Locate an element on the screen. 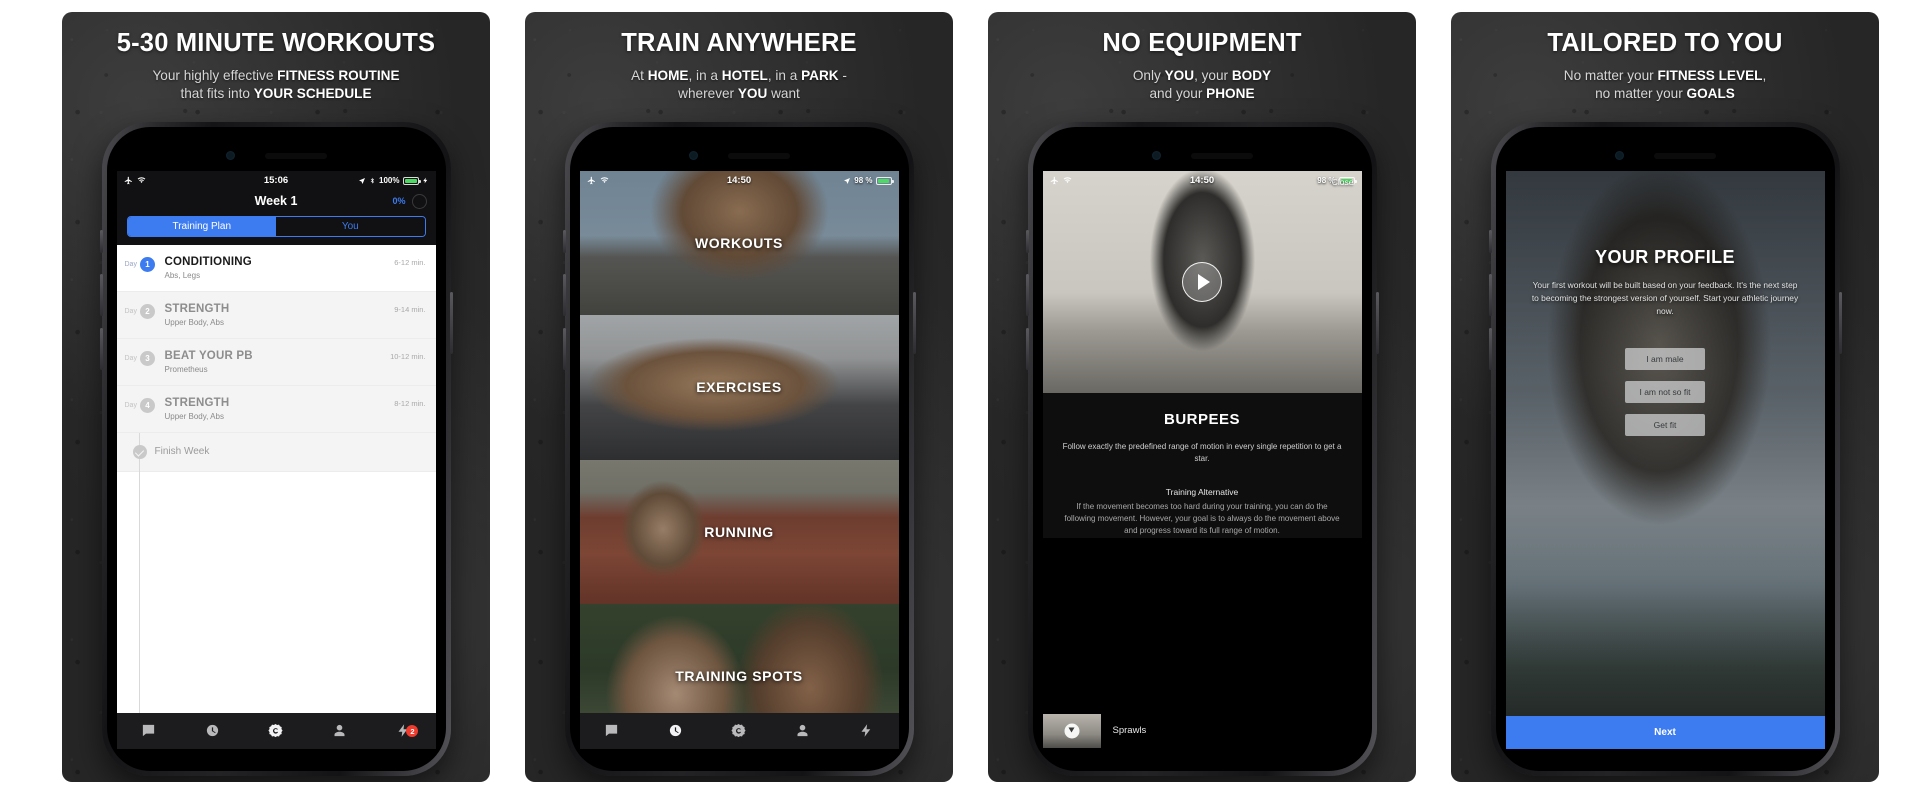 Image resolution: width=1920 pixels, height=796 pixels. option-gender: I am male is located at coordinates (1665, 358).